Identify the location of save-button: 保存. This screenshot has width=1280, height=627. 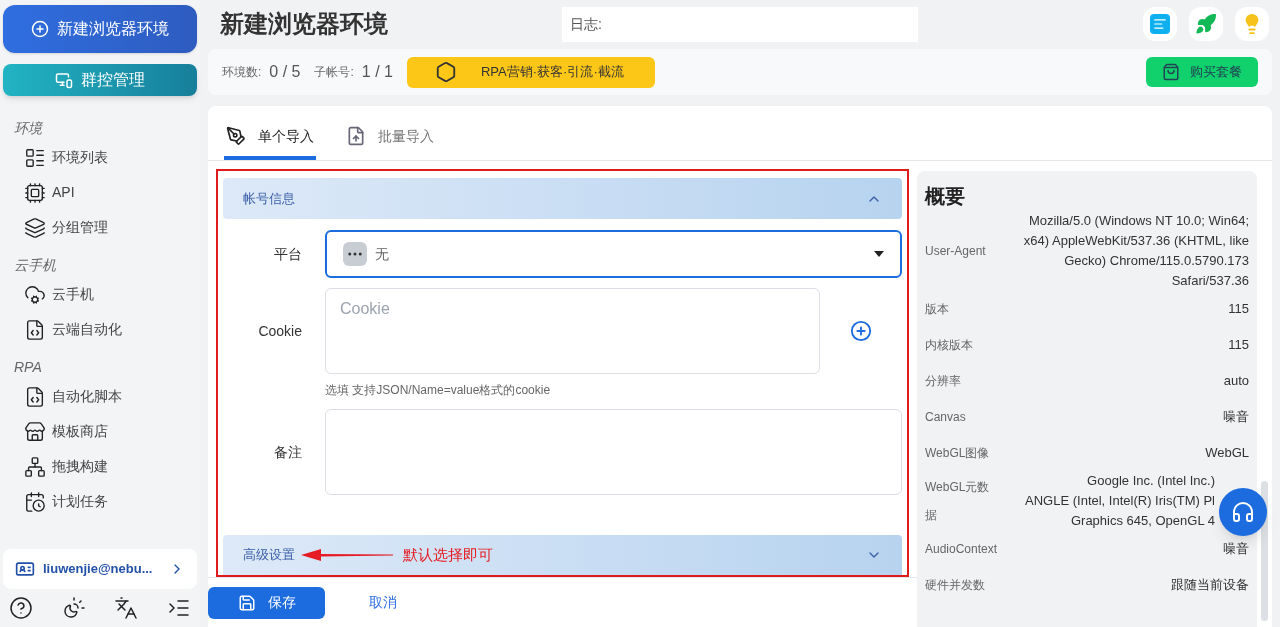
(266, 602).